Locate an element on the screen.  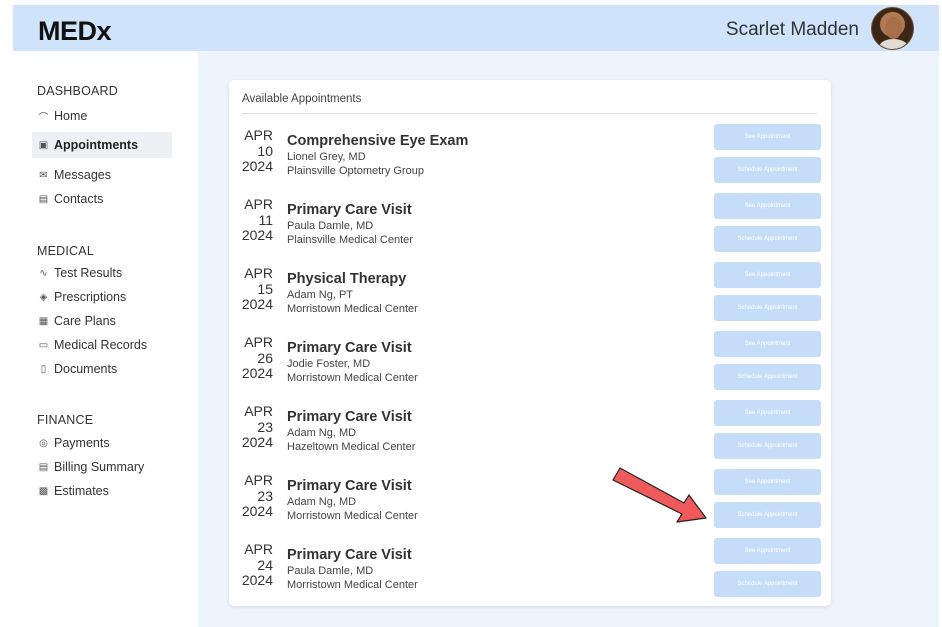
avatar is located at coordinates (892, 28).